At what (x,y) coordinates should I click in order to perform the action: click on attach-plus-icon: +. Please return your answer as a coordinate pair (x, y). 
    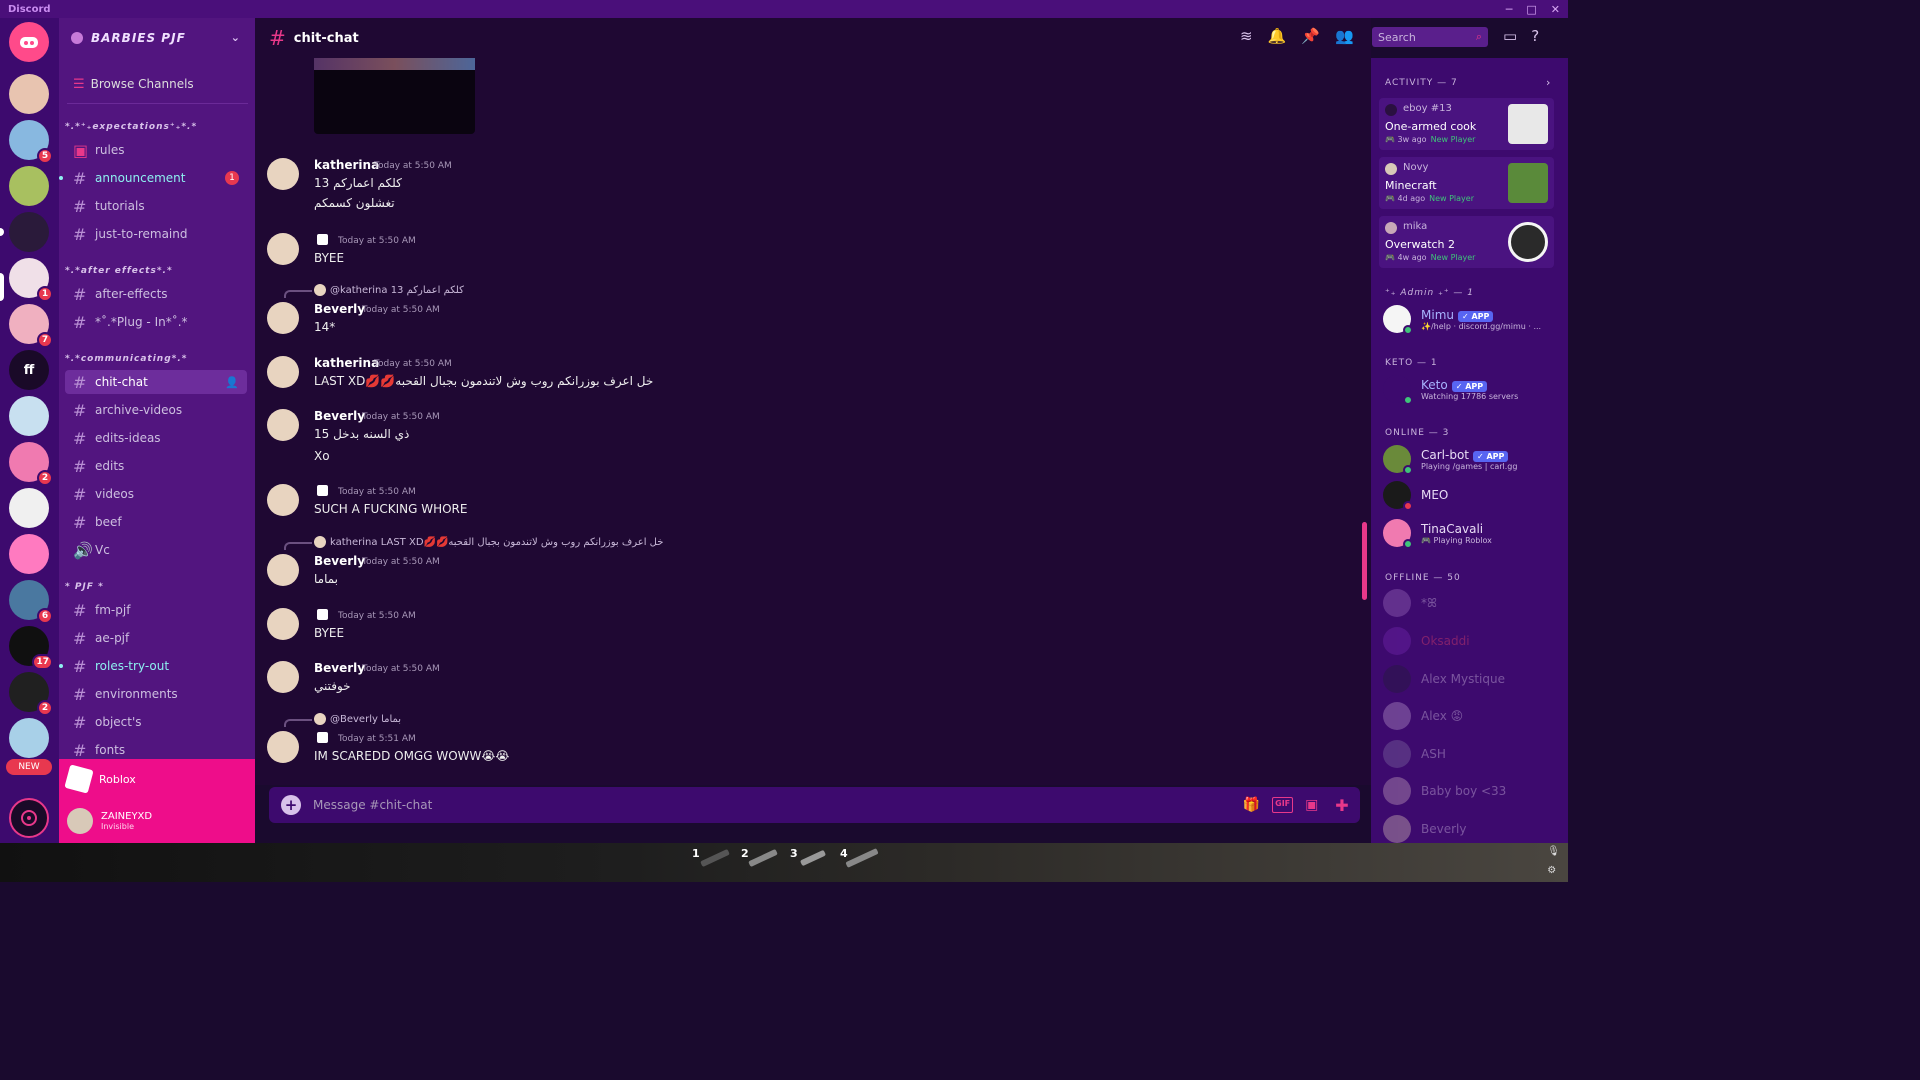
    Looking at the image, I should click on (291, 805).